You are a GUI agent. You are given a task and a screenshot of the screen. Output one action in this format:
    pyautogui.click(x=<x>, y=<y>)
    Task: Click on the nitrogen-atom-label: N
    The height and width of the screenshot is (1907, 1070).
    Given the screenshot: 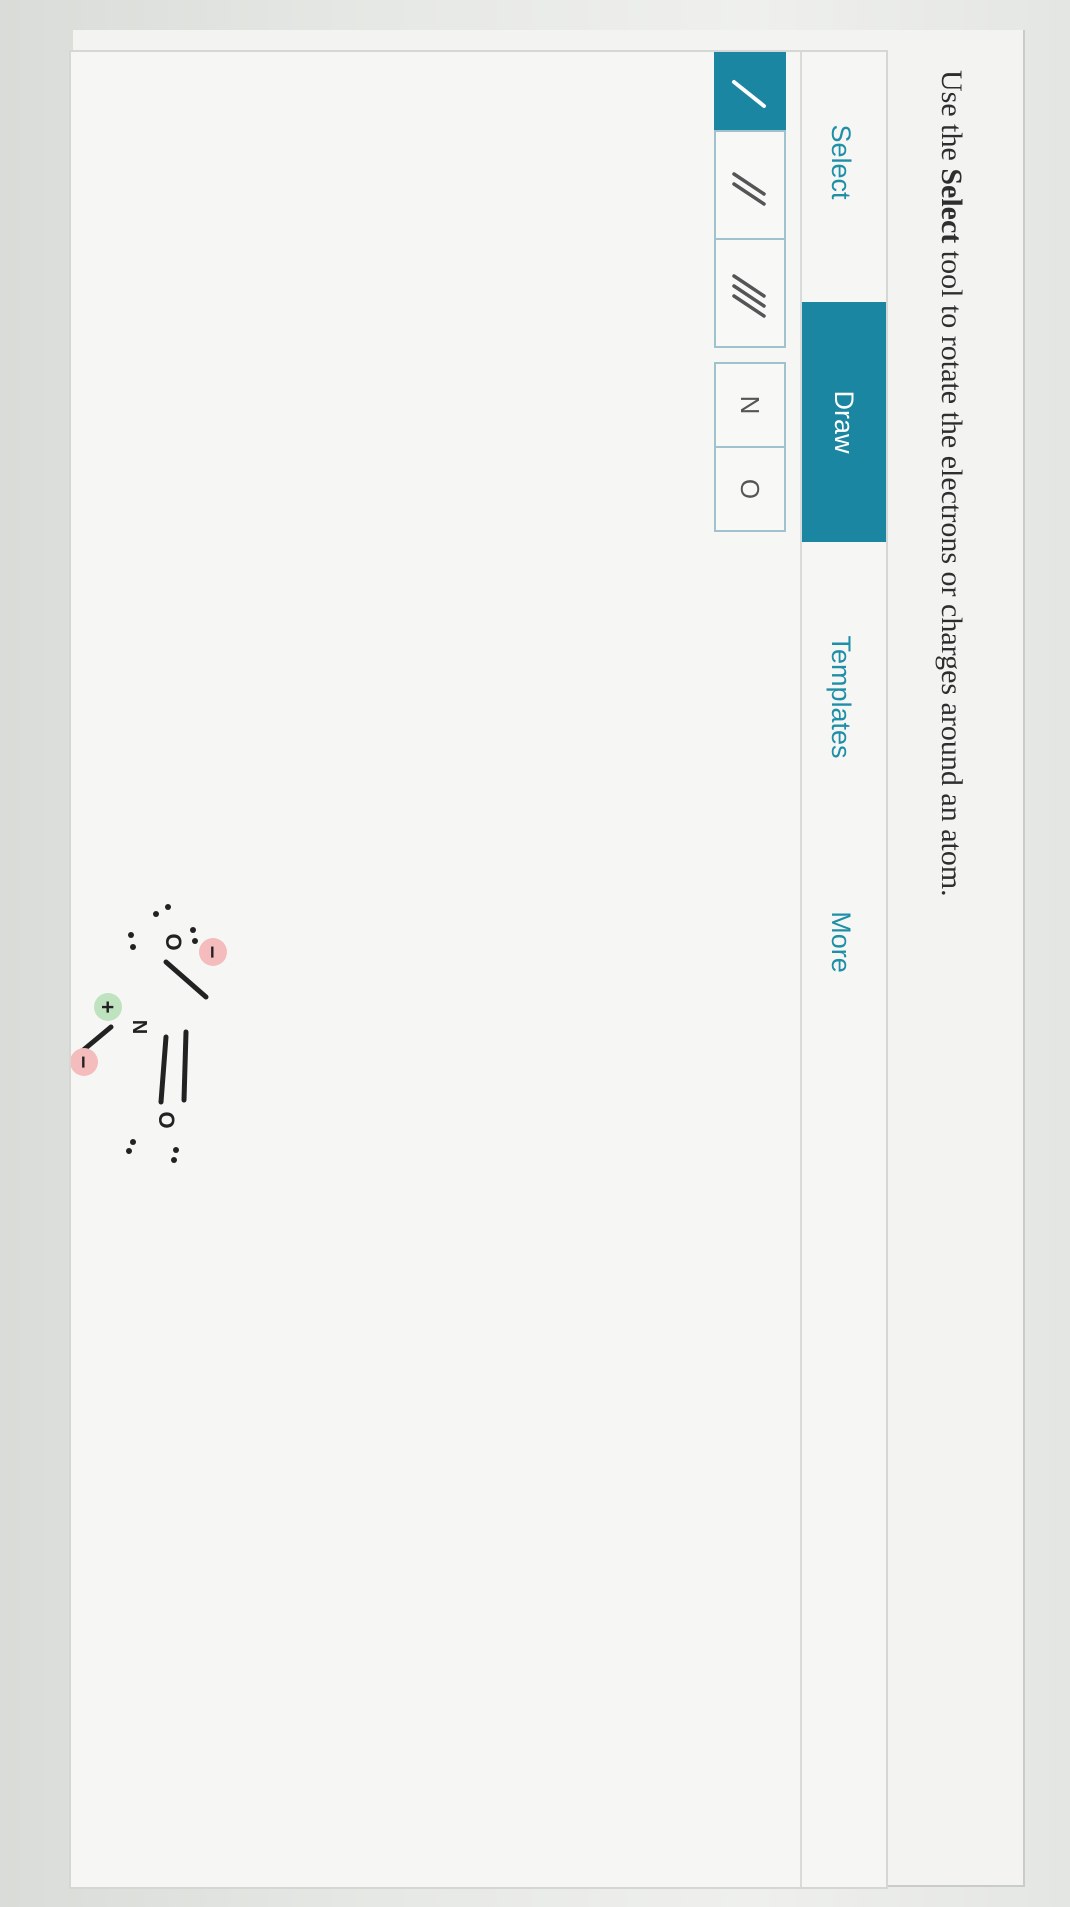 What is the action you would take?
    pyautogui.click(x=750, y=405)
    